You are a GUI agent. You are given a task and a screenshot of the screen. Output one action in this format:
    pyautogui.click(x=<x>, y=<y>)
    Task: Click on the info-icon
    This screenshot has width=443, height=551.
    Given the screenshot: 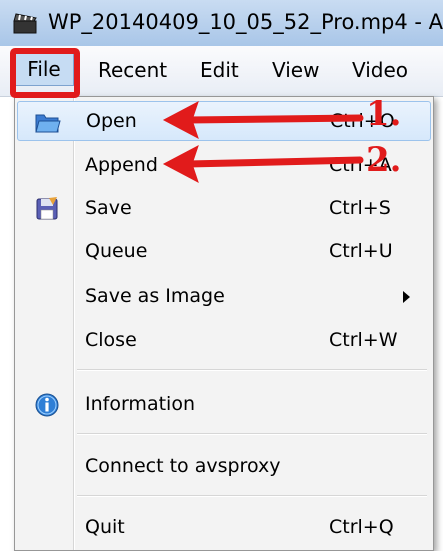 What is the action you would take?
    pyautogui.click(x=47, y=405)
    